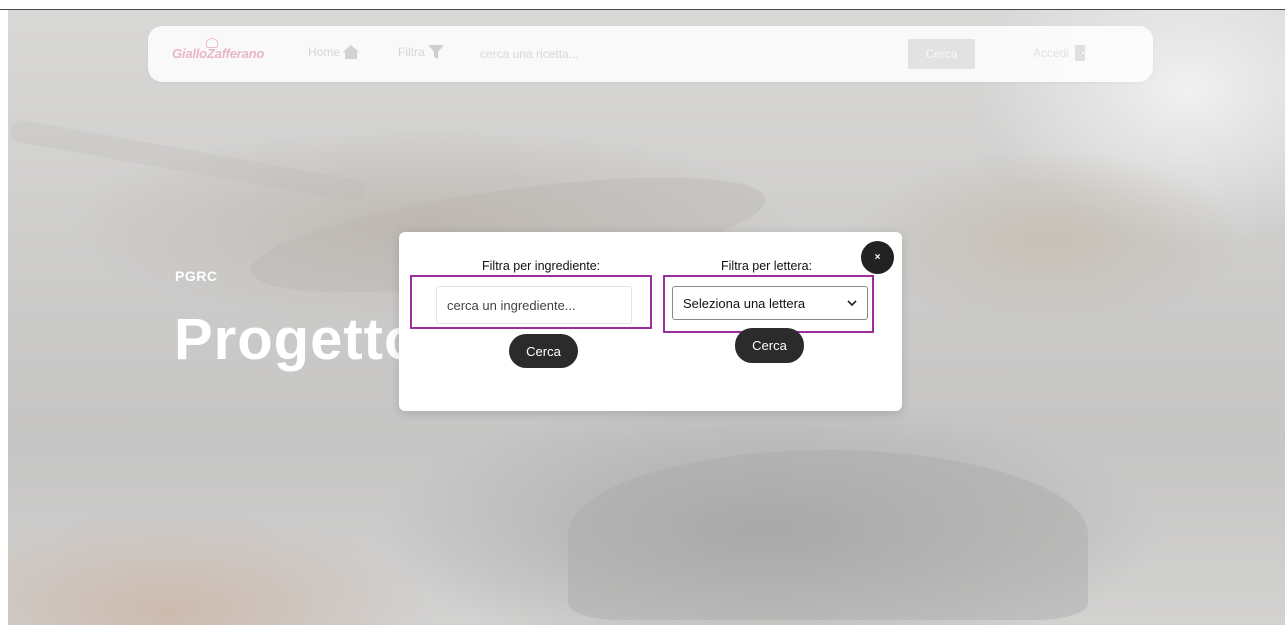  What do you see at coordinates (541, 266) in the screenshot?
I see `ingredient-filter-label: Filtra per ingrediente:` at bounding box center [541, 266].